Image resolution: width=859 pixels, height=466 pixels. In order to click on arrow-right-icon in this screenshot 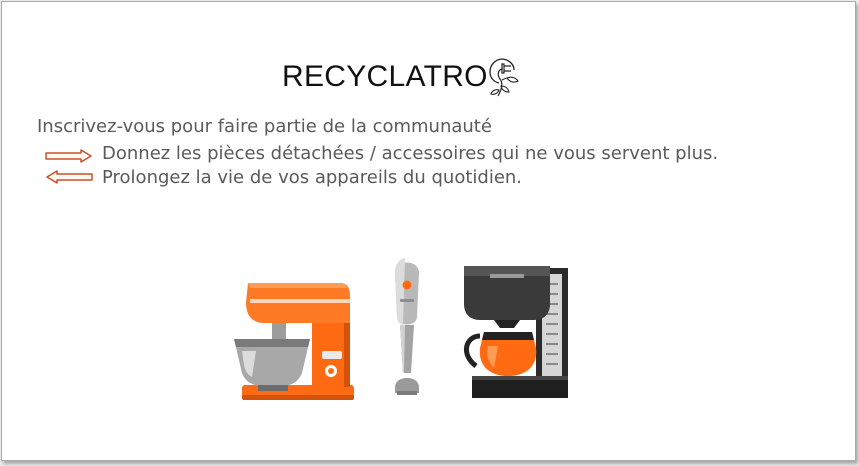, I will do `click(68, 156)`.